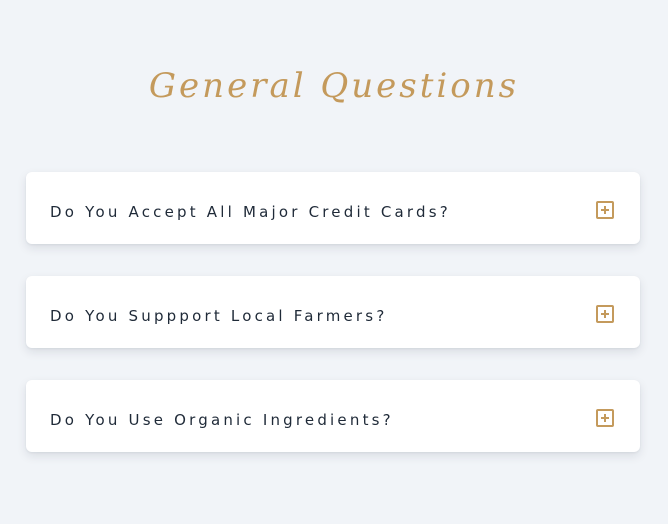  Describe the element at coordinates (219, 316) in the screenshot. I see `faq-question: Do You Suppport Local Farmers?` at that location.